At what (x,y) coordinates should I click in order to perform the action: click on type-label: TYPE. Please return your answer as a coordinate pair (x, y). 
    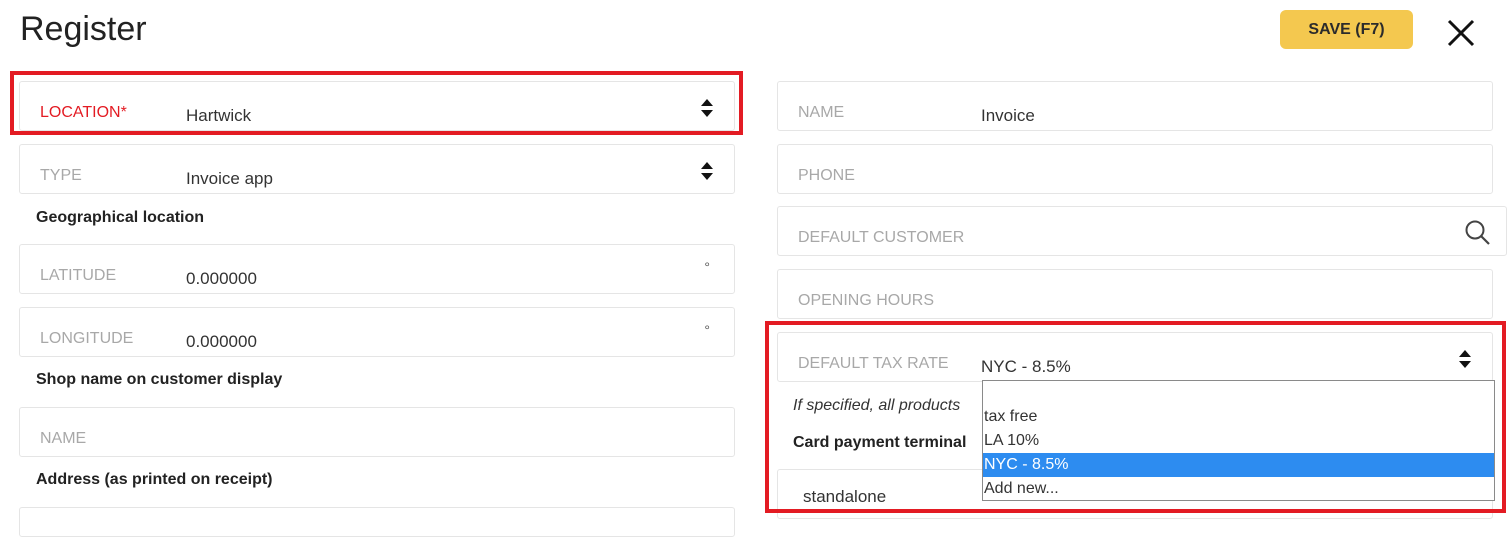
    Looking at the image, I should click on (61, 175).